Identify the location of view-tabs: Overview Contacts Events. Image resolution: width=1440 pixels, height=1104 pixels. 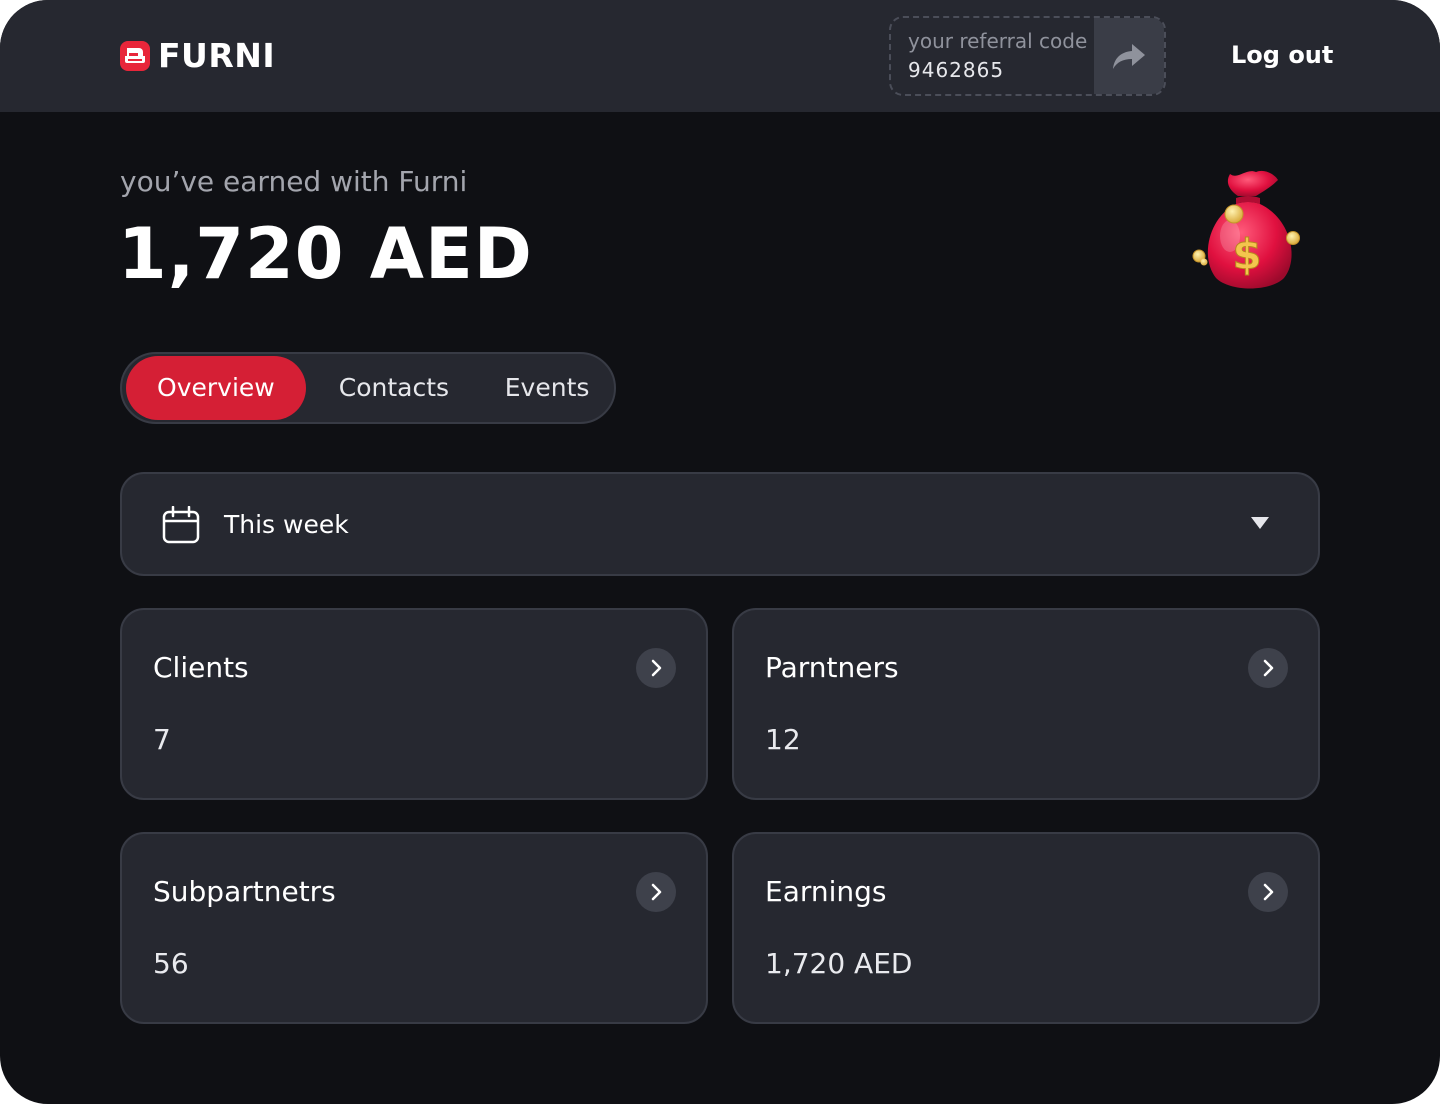
(368, 388).